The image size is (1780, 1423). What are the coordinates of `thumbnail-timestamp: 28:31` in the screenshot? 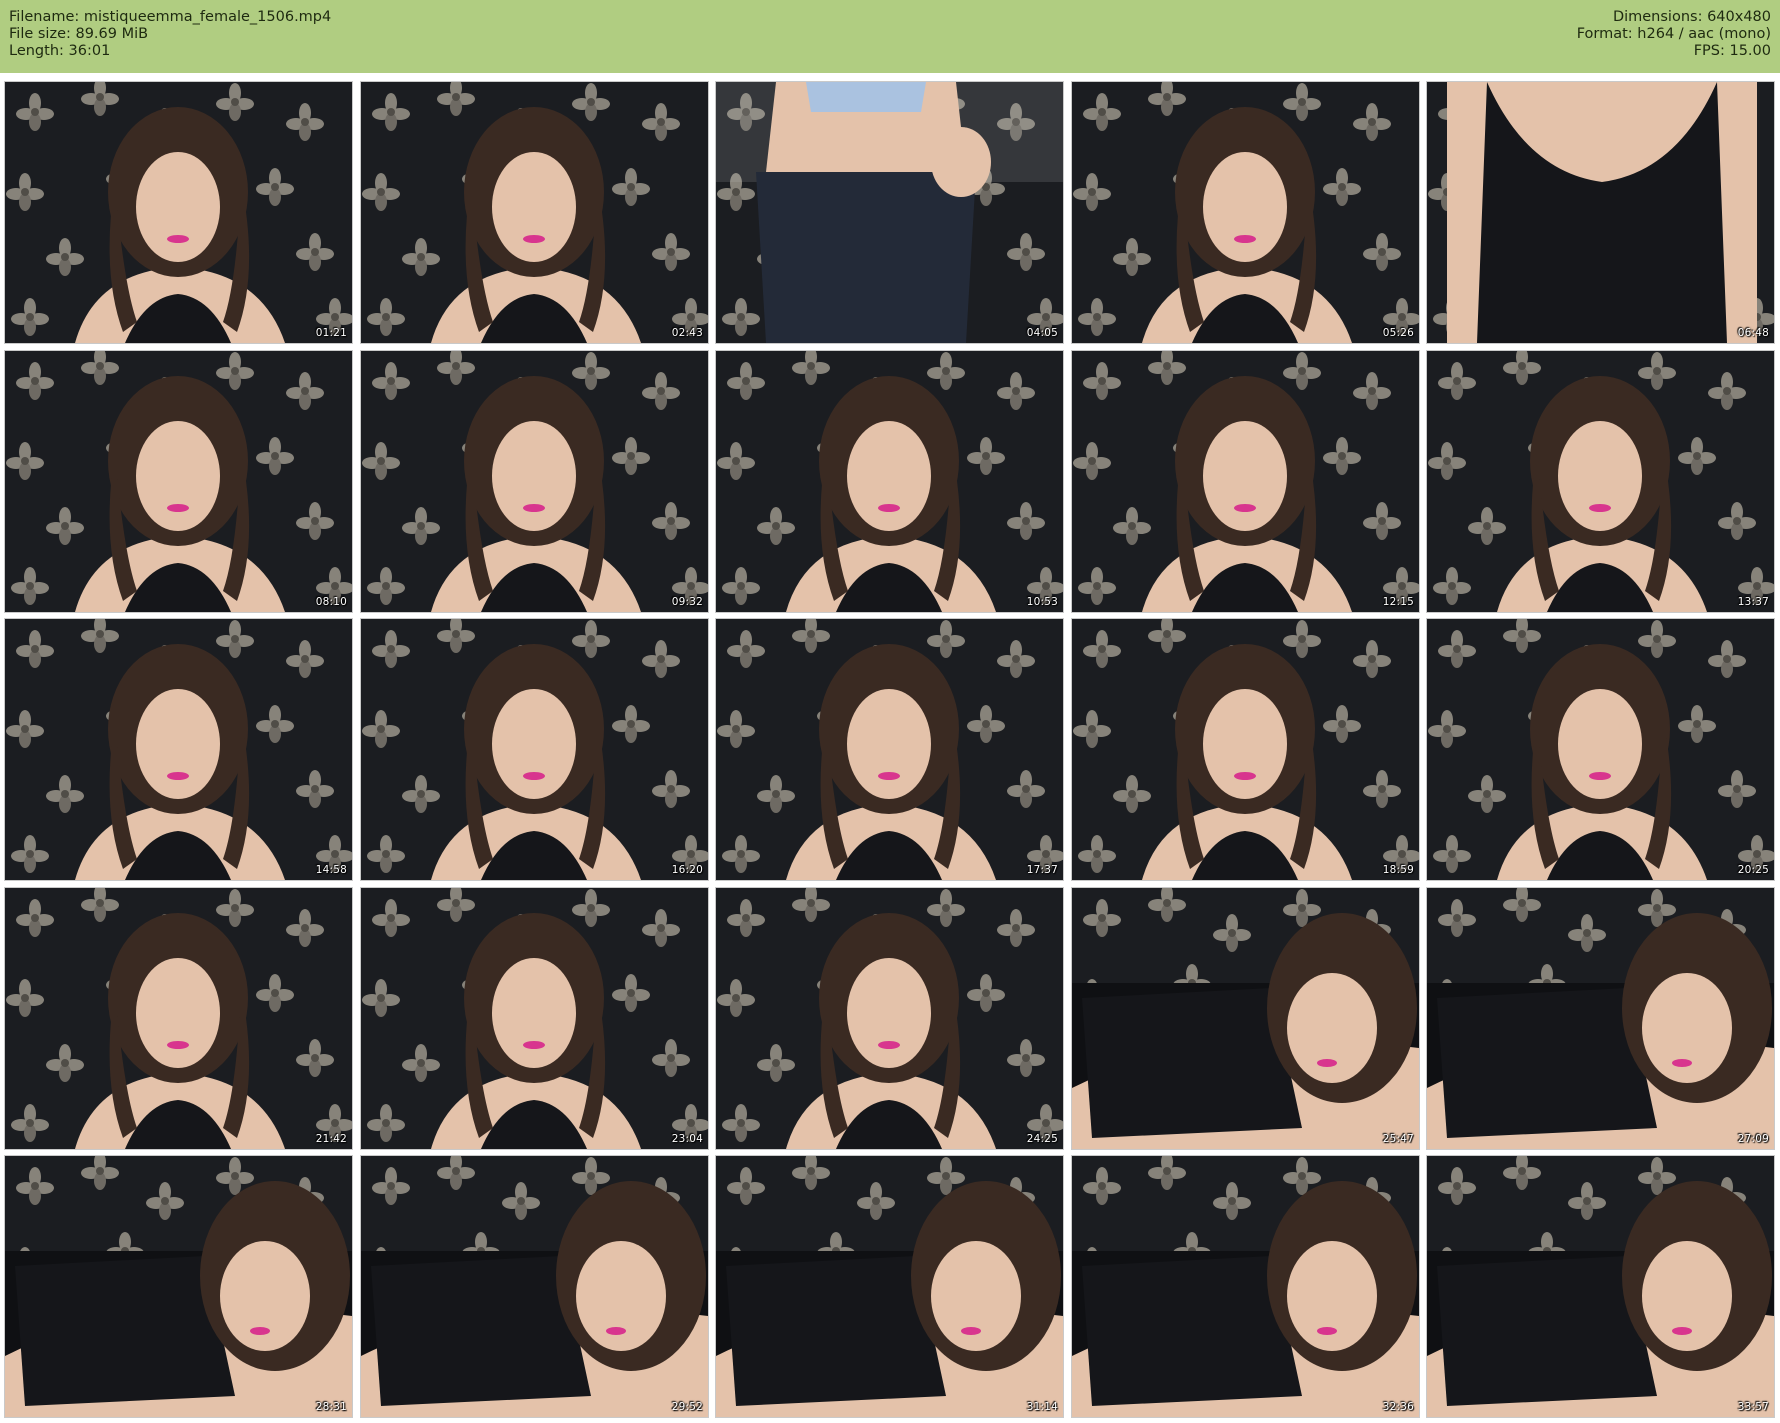 It's located at (331, 1407).